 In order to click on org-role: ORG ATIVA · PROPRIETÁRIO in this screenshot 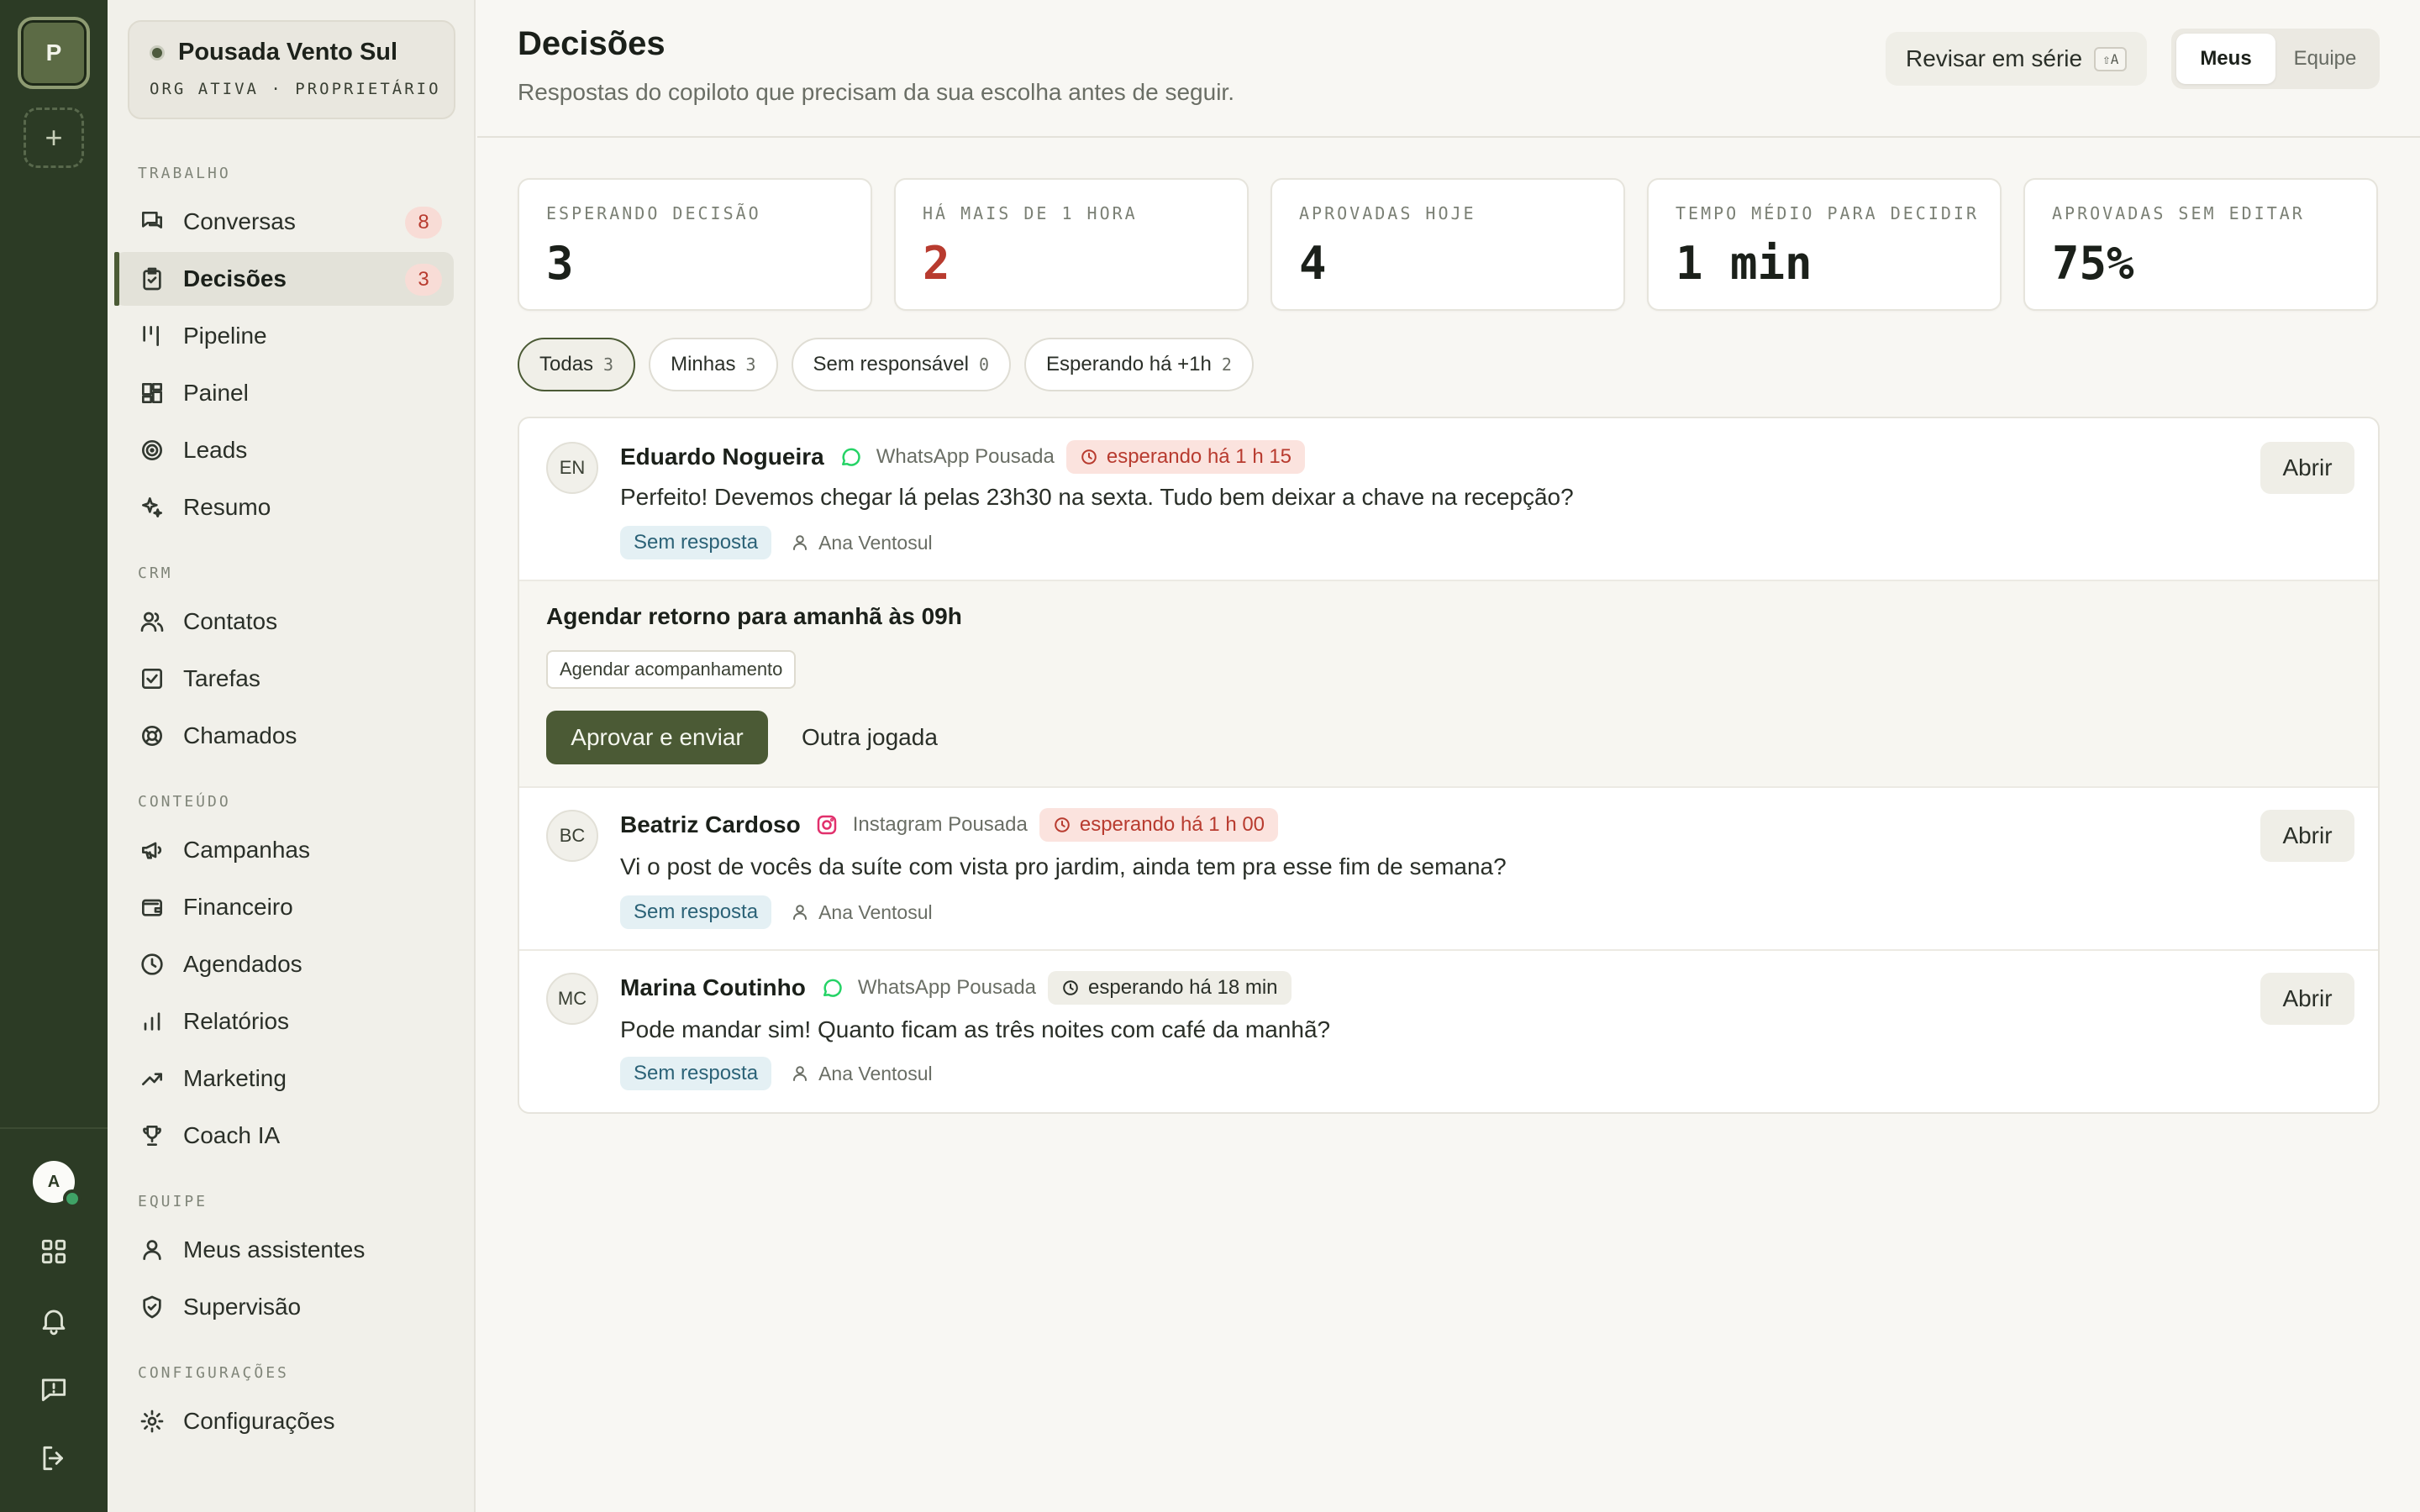, I will do `click(295, 89)`.